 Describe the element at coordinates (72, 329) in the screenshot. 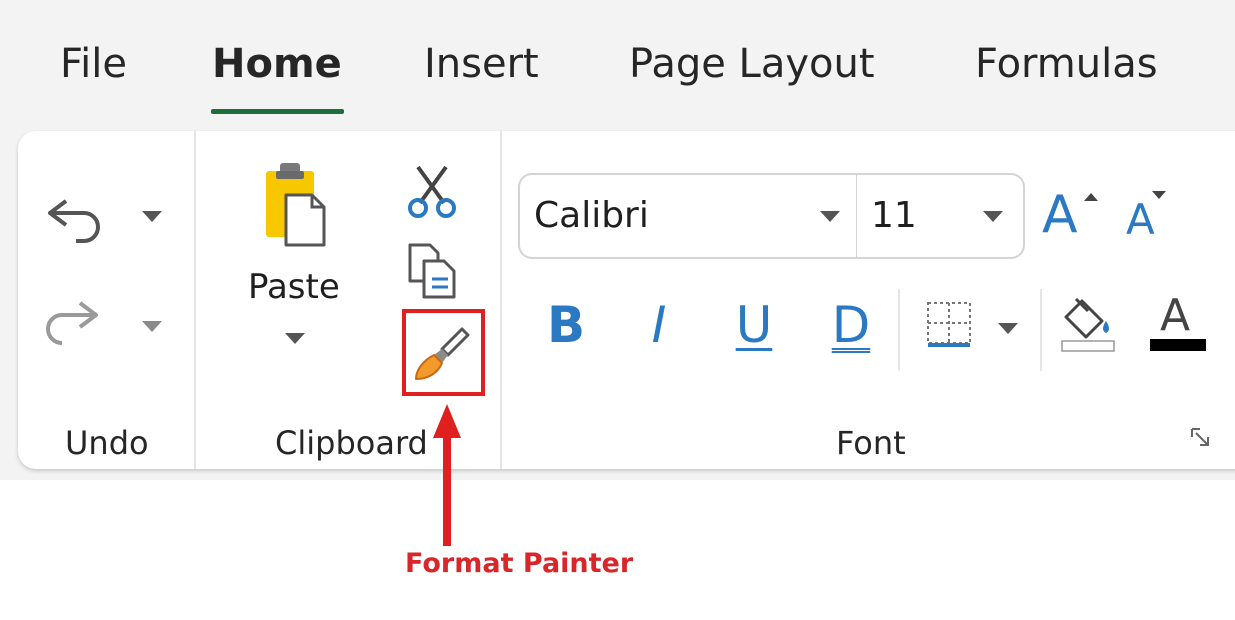

I see `redo-icon` at that location.